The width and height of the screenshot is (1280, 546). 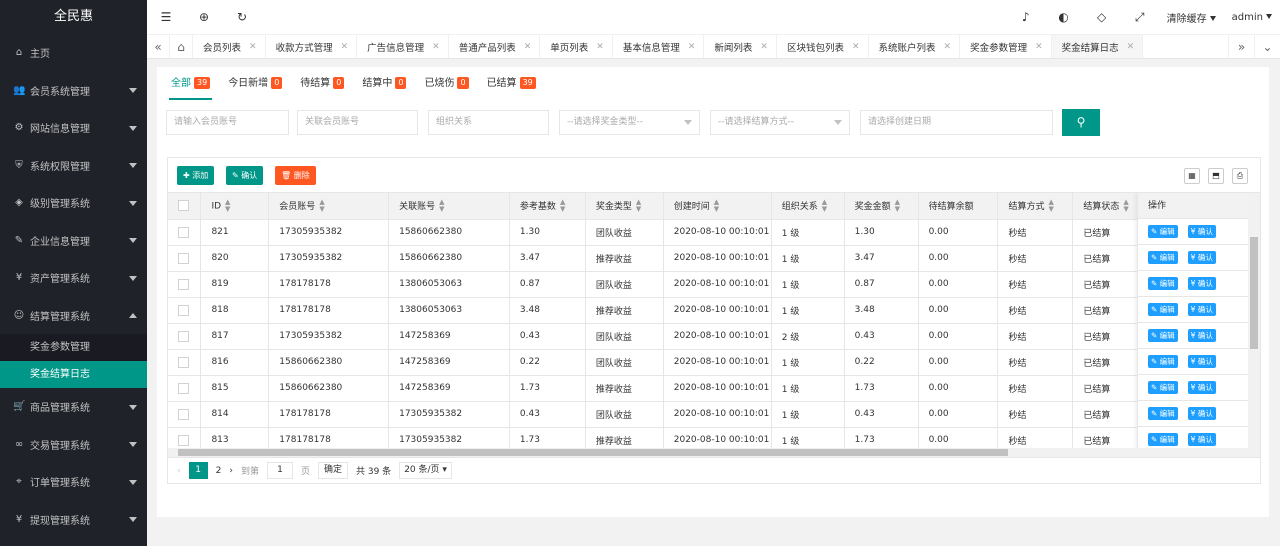 What do you see at coordinates (915, 46) in the screenshot?
I see `page-tab-8: 系统账户列表 ✕` at bounding box center [915, 46].